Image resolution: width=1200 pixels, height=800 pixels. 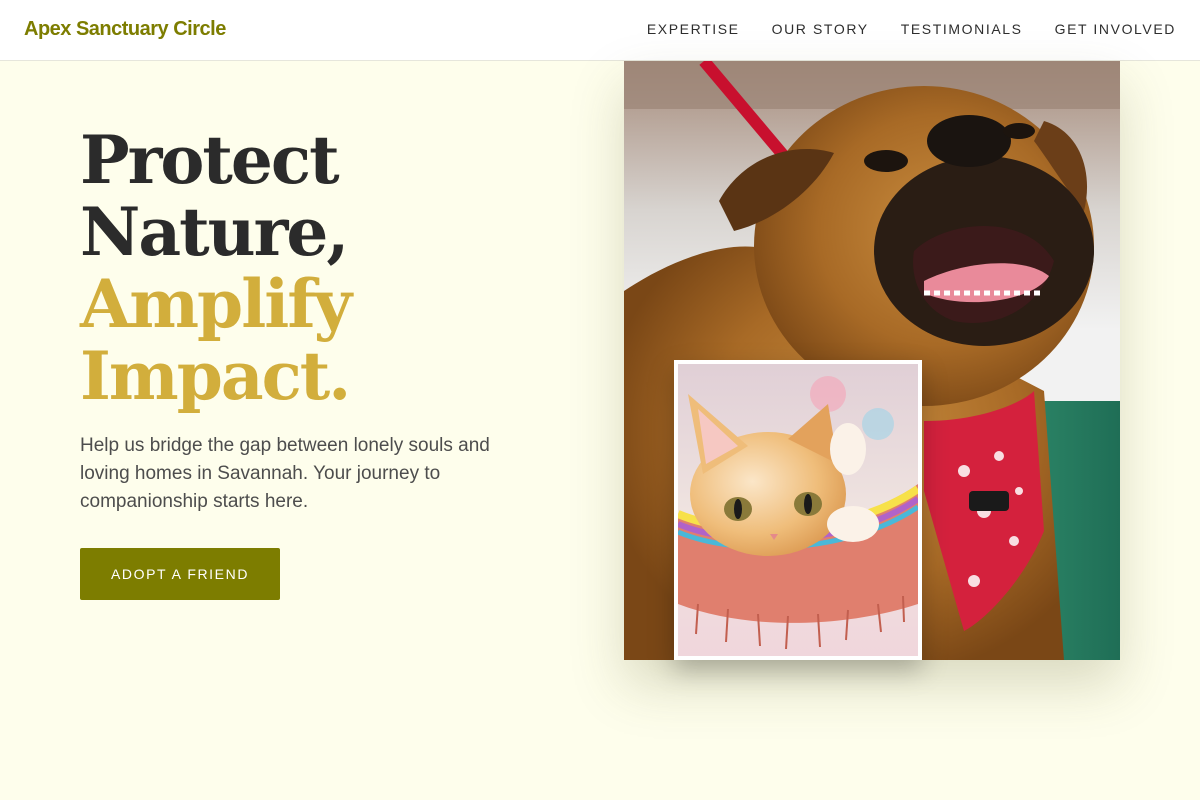 I want to click on hero-title-line-3: Amplify, so click(x=216, y=304).